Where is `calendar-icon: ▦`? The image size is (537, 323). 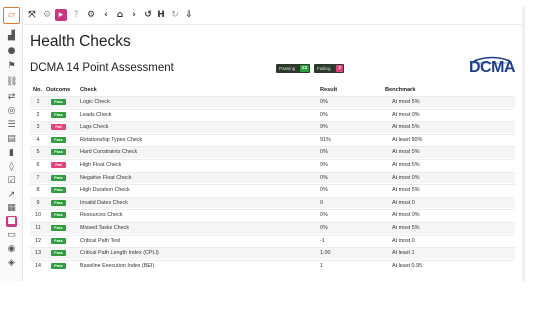
calendar-icon: ▦ is located at coordinates (11, 208).